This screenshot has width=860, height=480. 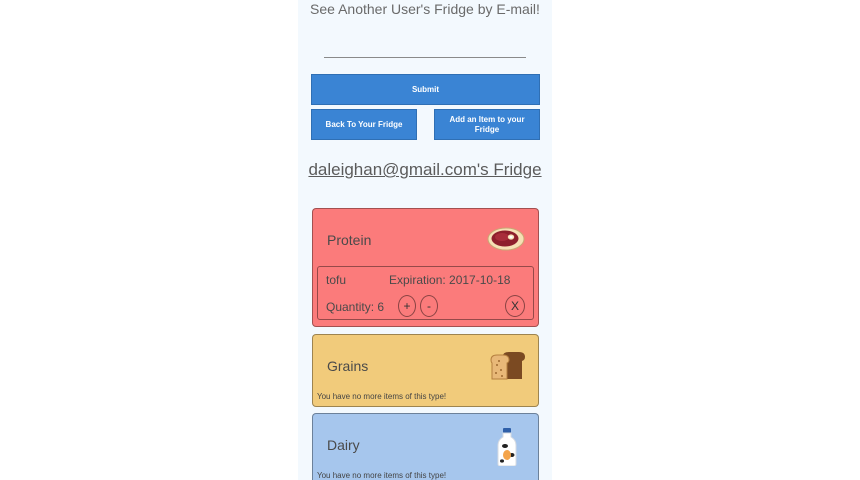 What do you see at coordinates (355, 307) in the screenshot?
I see `item-quantity: Quantity: 6` at bounding box center [355, 307].